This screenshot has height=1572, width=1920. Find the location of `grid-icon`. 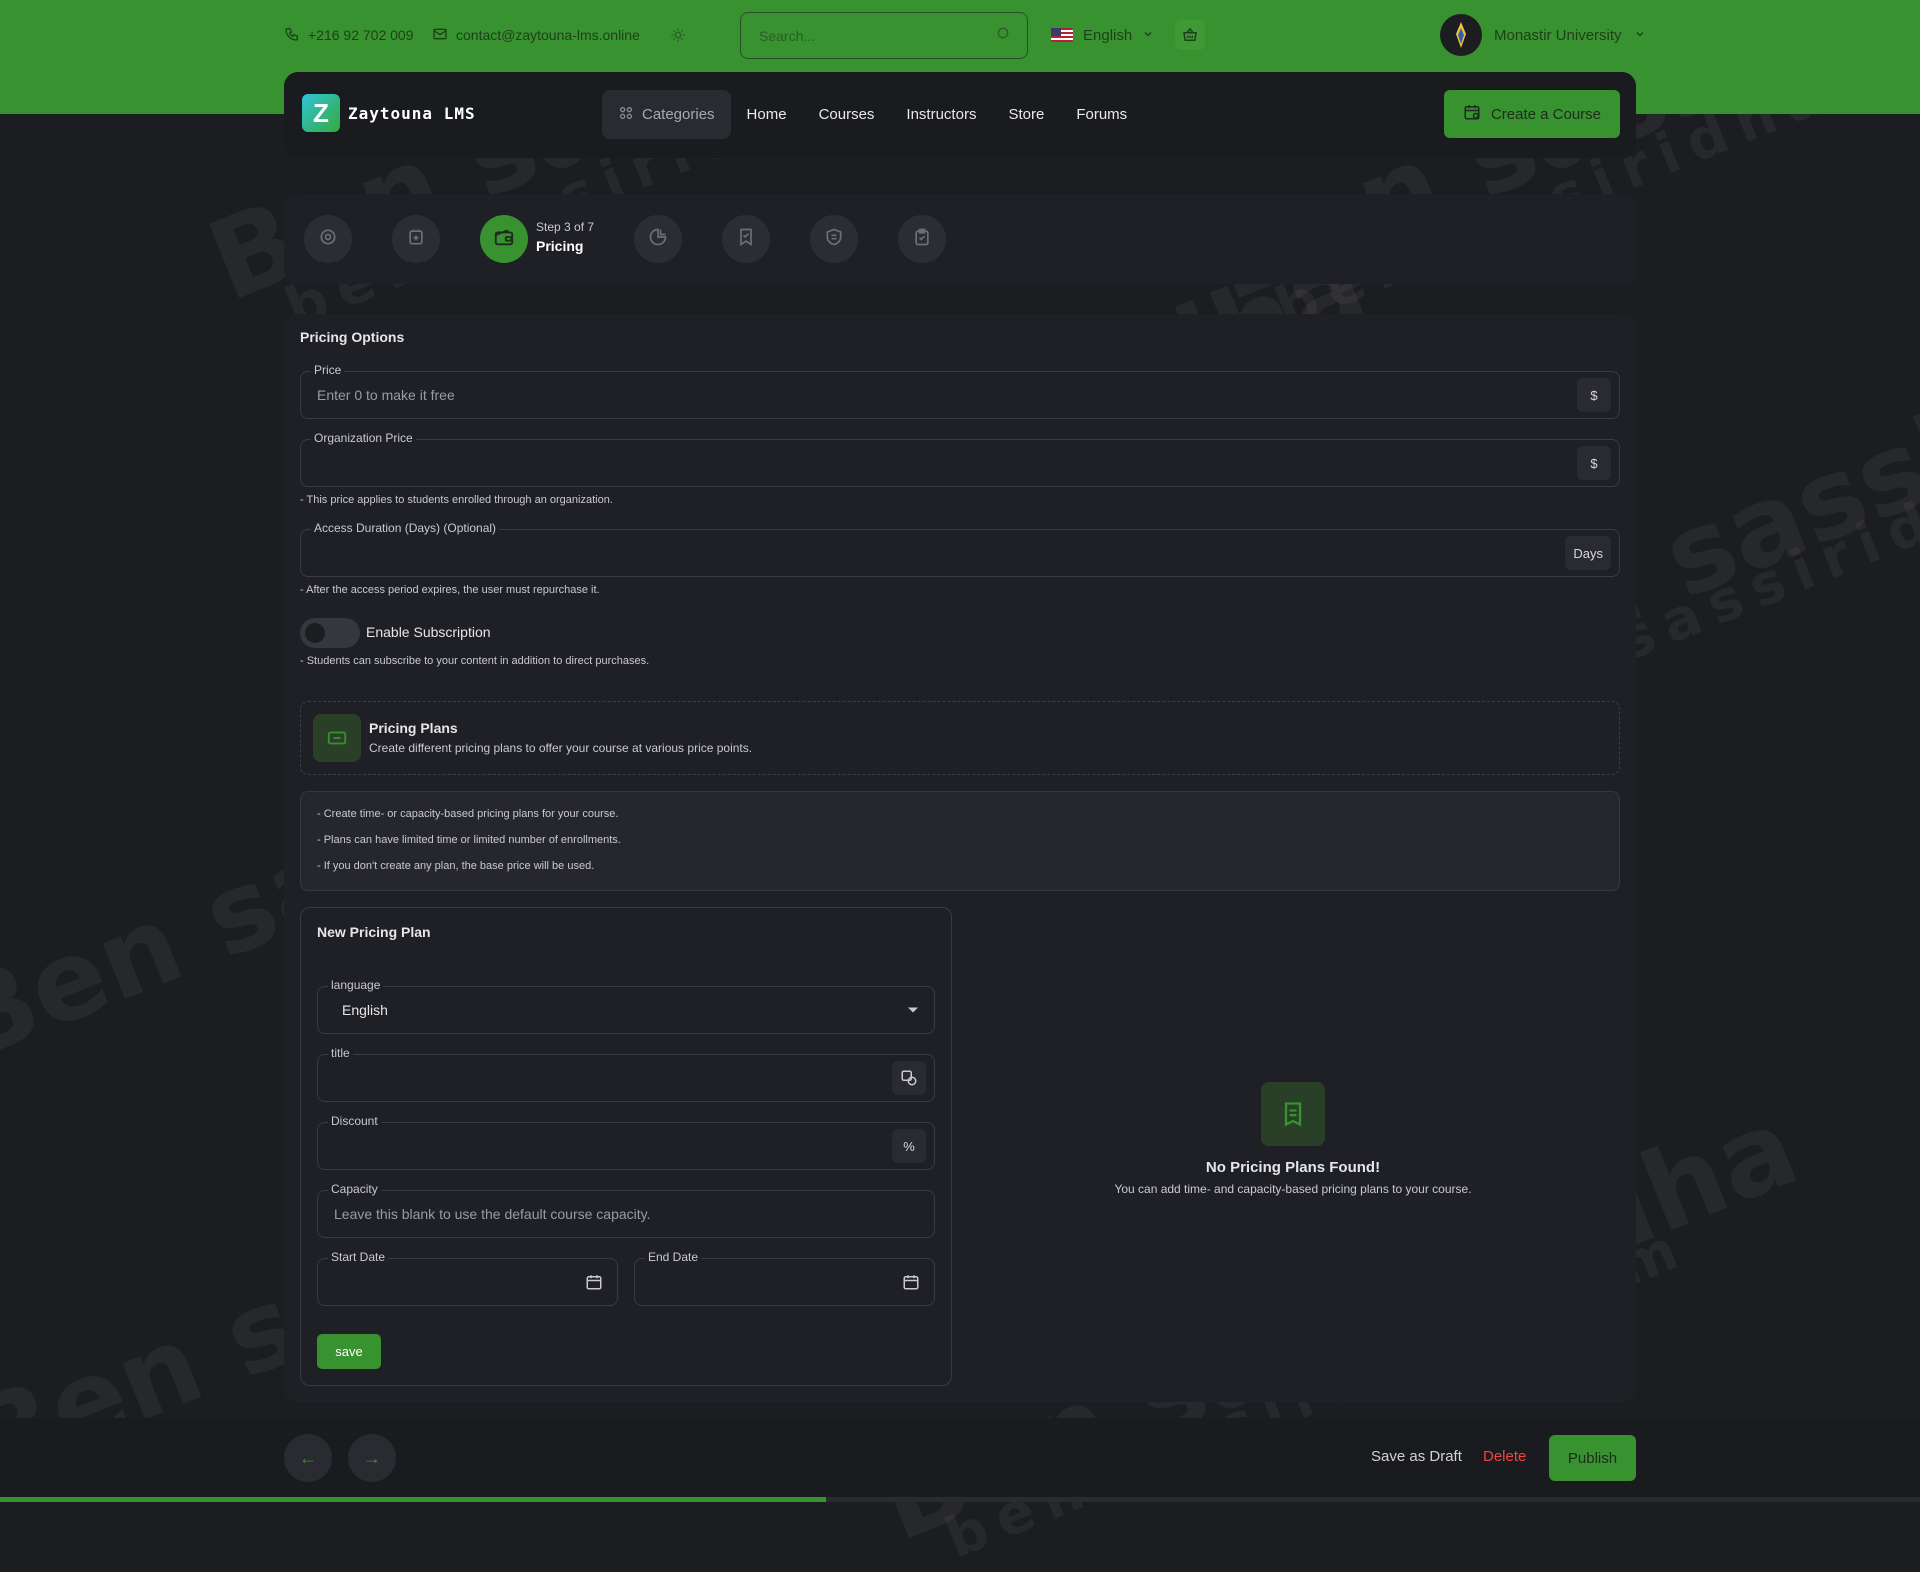

grid-icon is located at coordinates (626, 115).